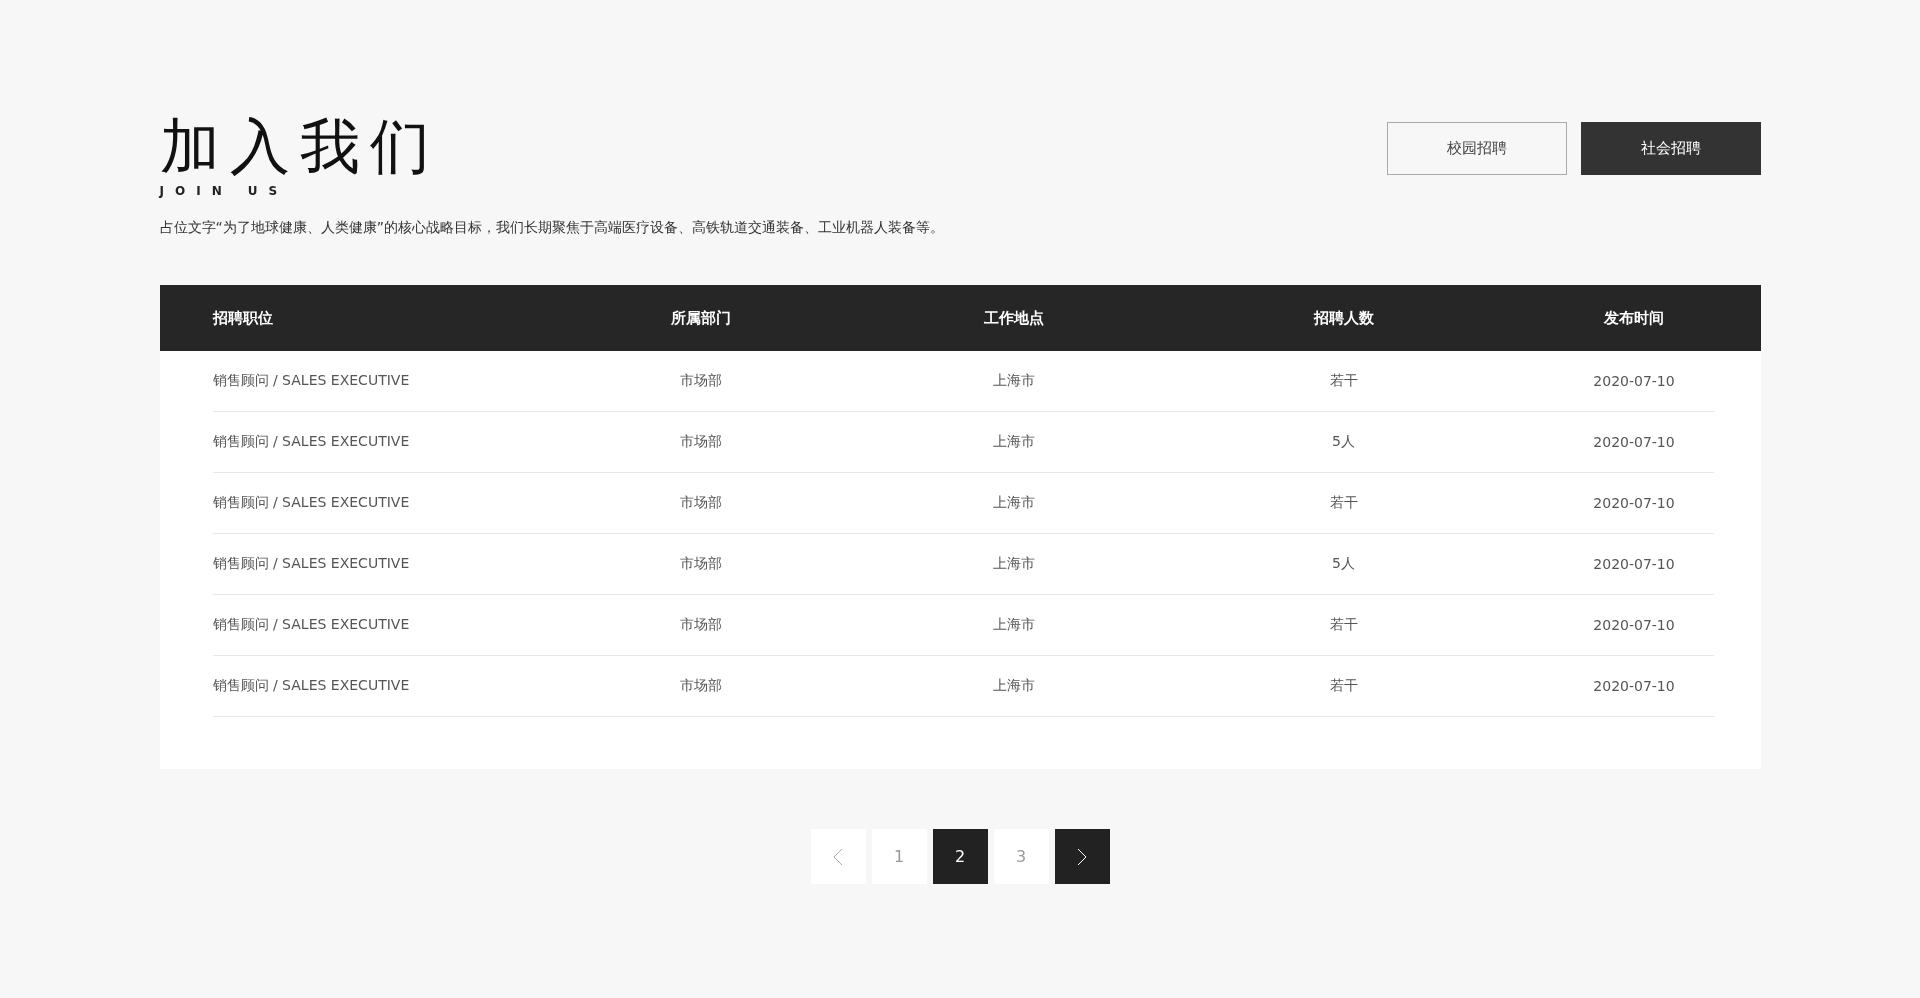 The image size is (1920, 998). Describe the element at coordinates (1670, 148) in the screenshot. I see `recruitment-tab: 社会招聘` at that location.